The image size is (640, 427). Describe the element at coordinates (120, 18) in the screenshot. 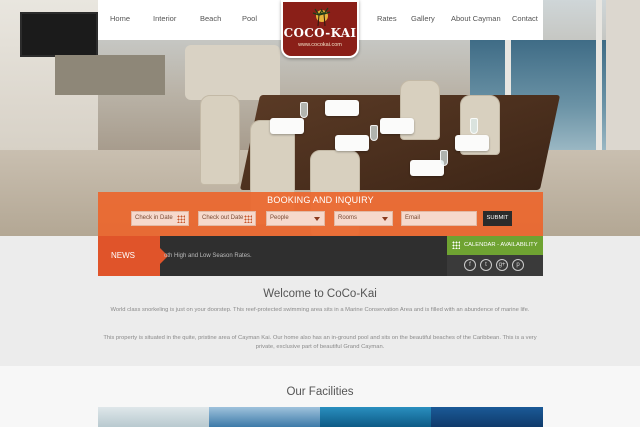

I see `nav-home: Home` at that location.